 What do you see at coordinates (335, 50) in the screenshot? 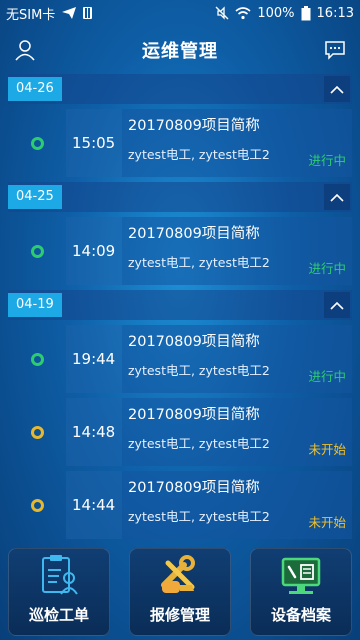
I see `message-icon` at bounding box center [335, 50].